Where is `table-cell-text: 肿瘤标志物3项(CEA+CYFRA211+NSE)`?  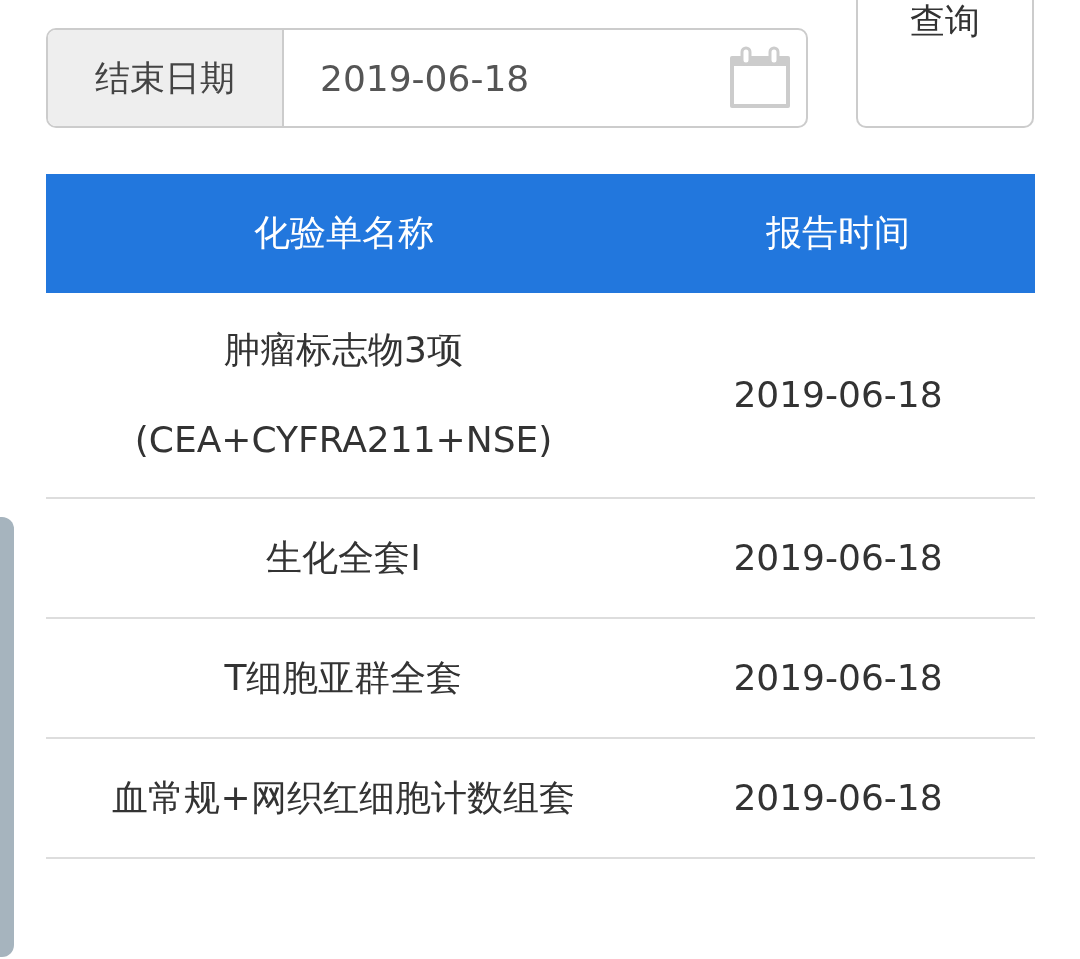 table-cell-text: 肿瘤标志物3项(CEA+CYFRA211+NSE) is located at coordinates (343, 395).